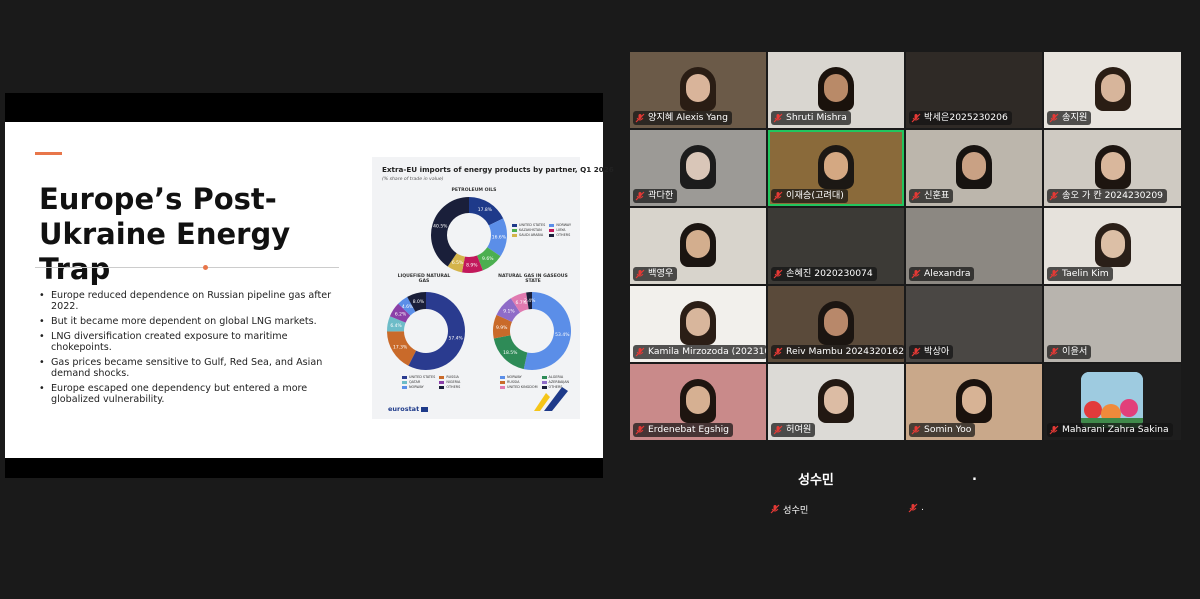 The height and width of the screenshot is (599, 1200). I want to click on slice-label: 8.0%, so click(419, 302).